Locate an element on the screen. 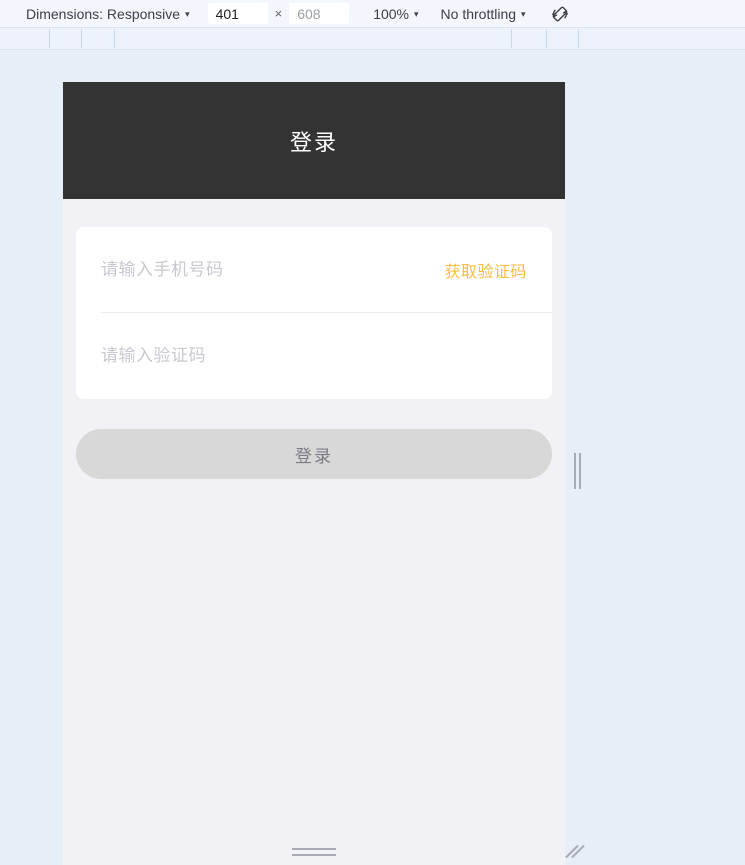  width-input: 401 is located at coordinates (237, 13).